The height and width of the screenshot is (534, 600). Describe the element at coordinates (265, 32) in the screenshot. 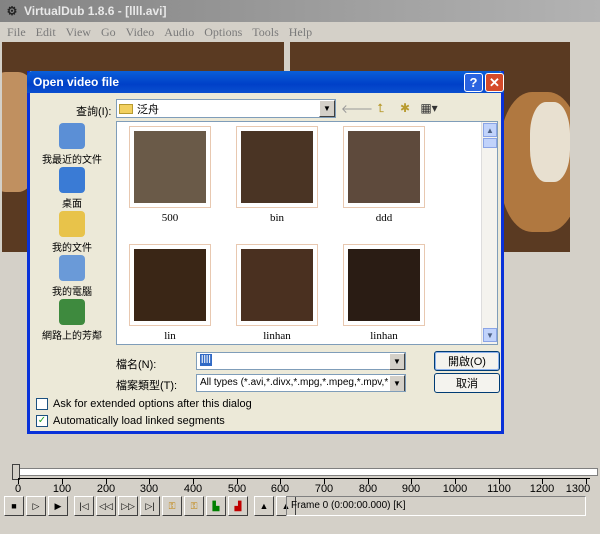

I see `menu-tools: Tools` at that location.